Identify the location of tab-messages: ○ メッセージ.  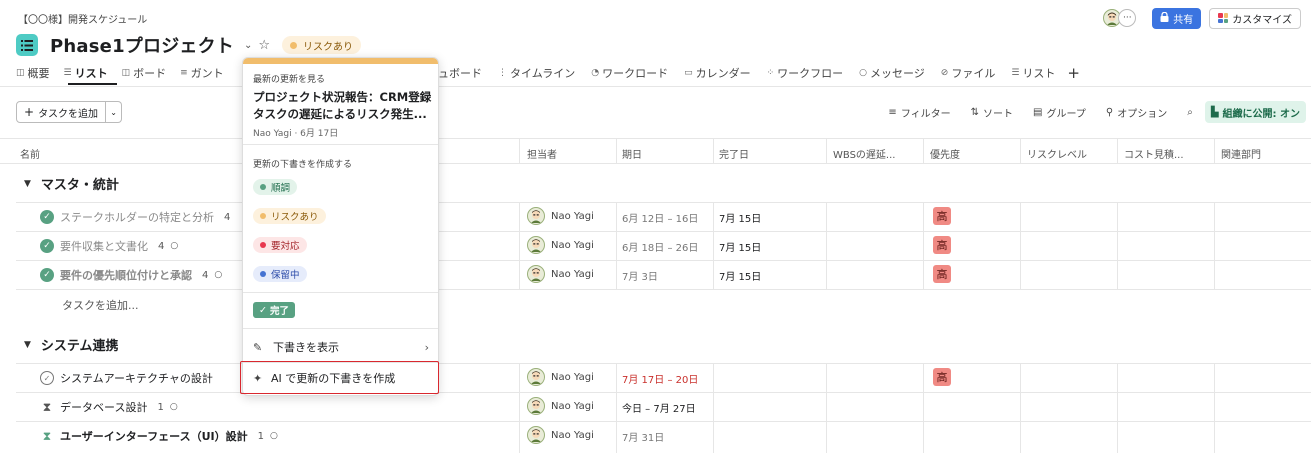
(892, 73).